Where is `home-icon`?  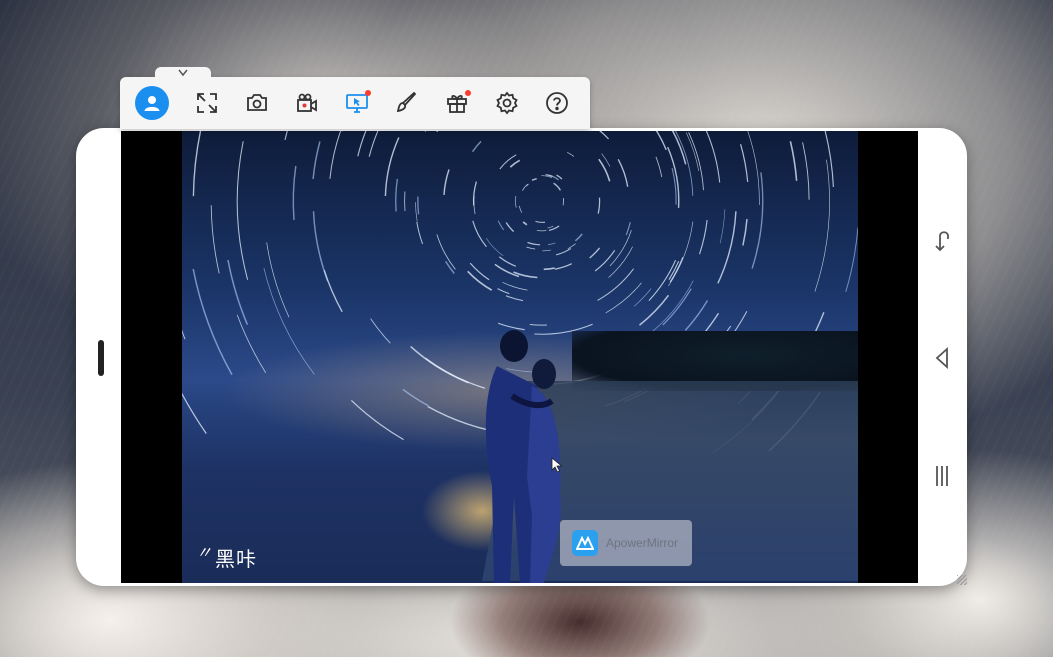 home-icon is located at coordinates (941, 358).